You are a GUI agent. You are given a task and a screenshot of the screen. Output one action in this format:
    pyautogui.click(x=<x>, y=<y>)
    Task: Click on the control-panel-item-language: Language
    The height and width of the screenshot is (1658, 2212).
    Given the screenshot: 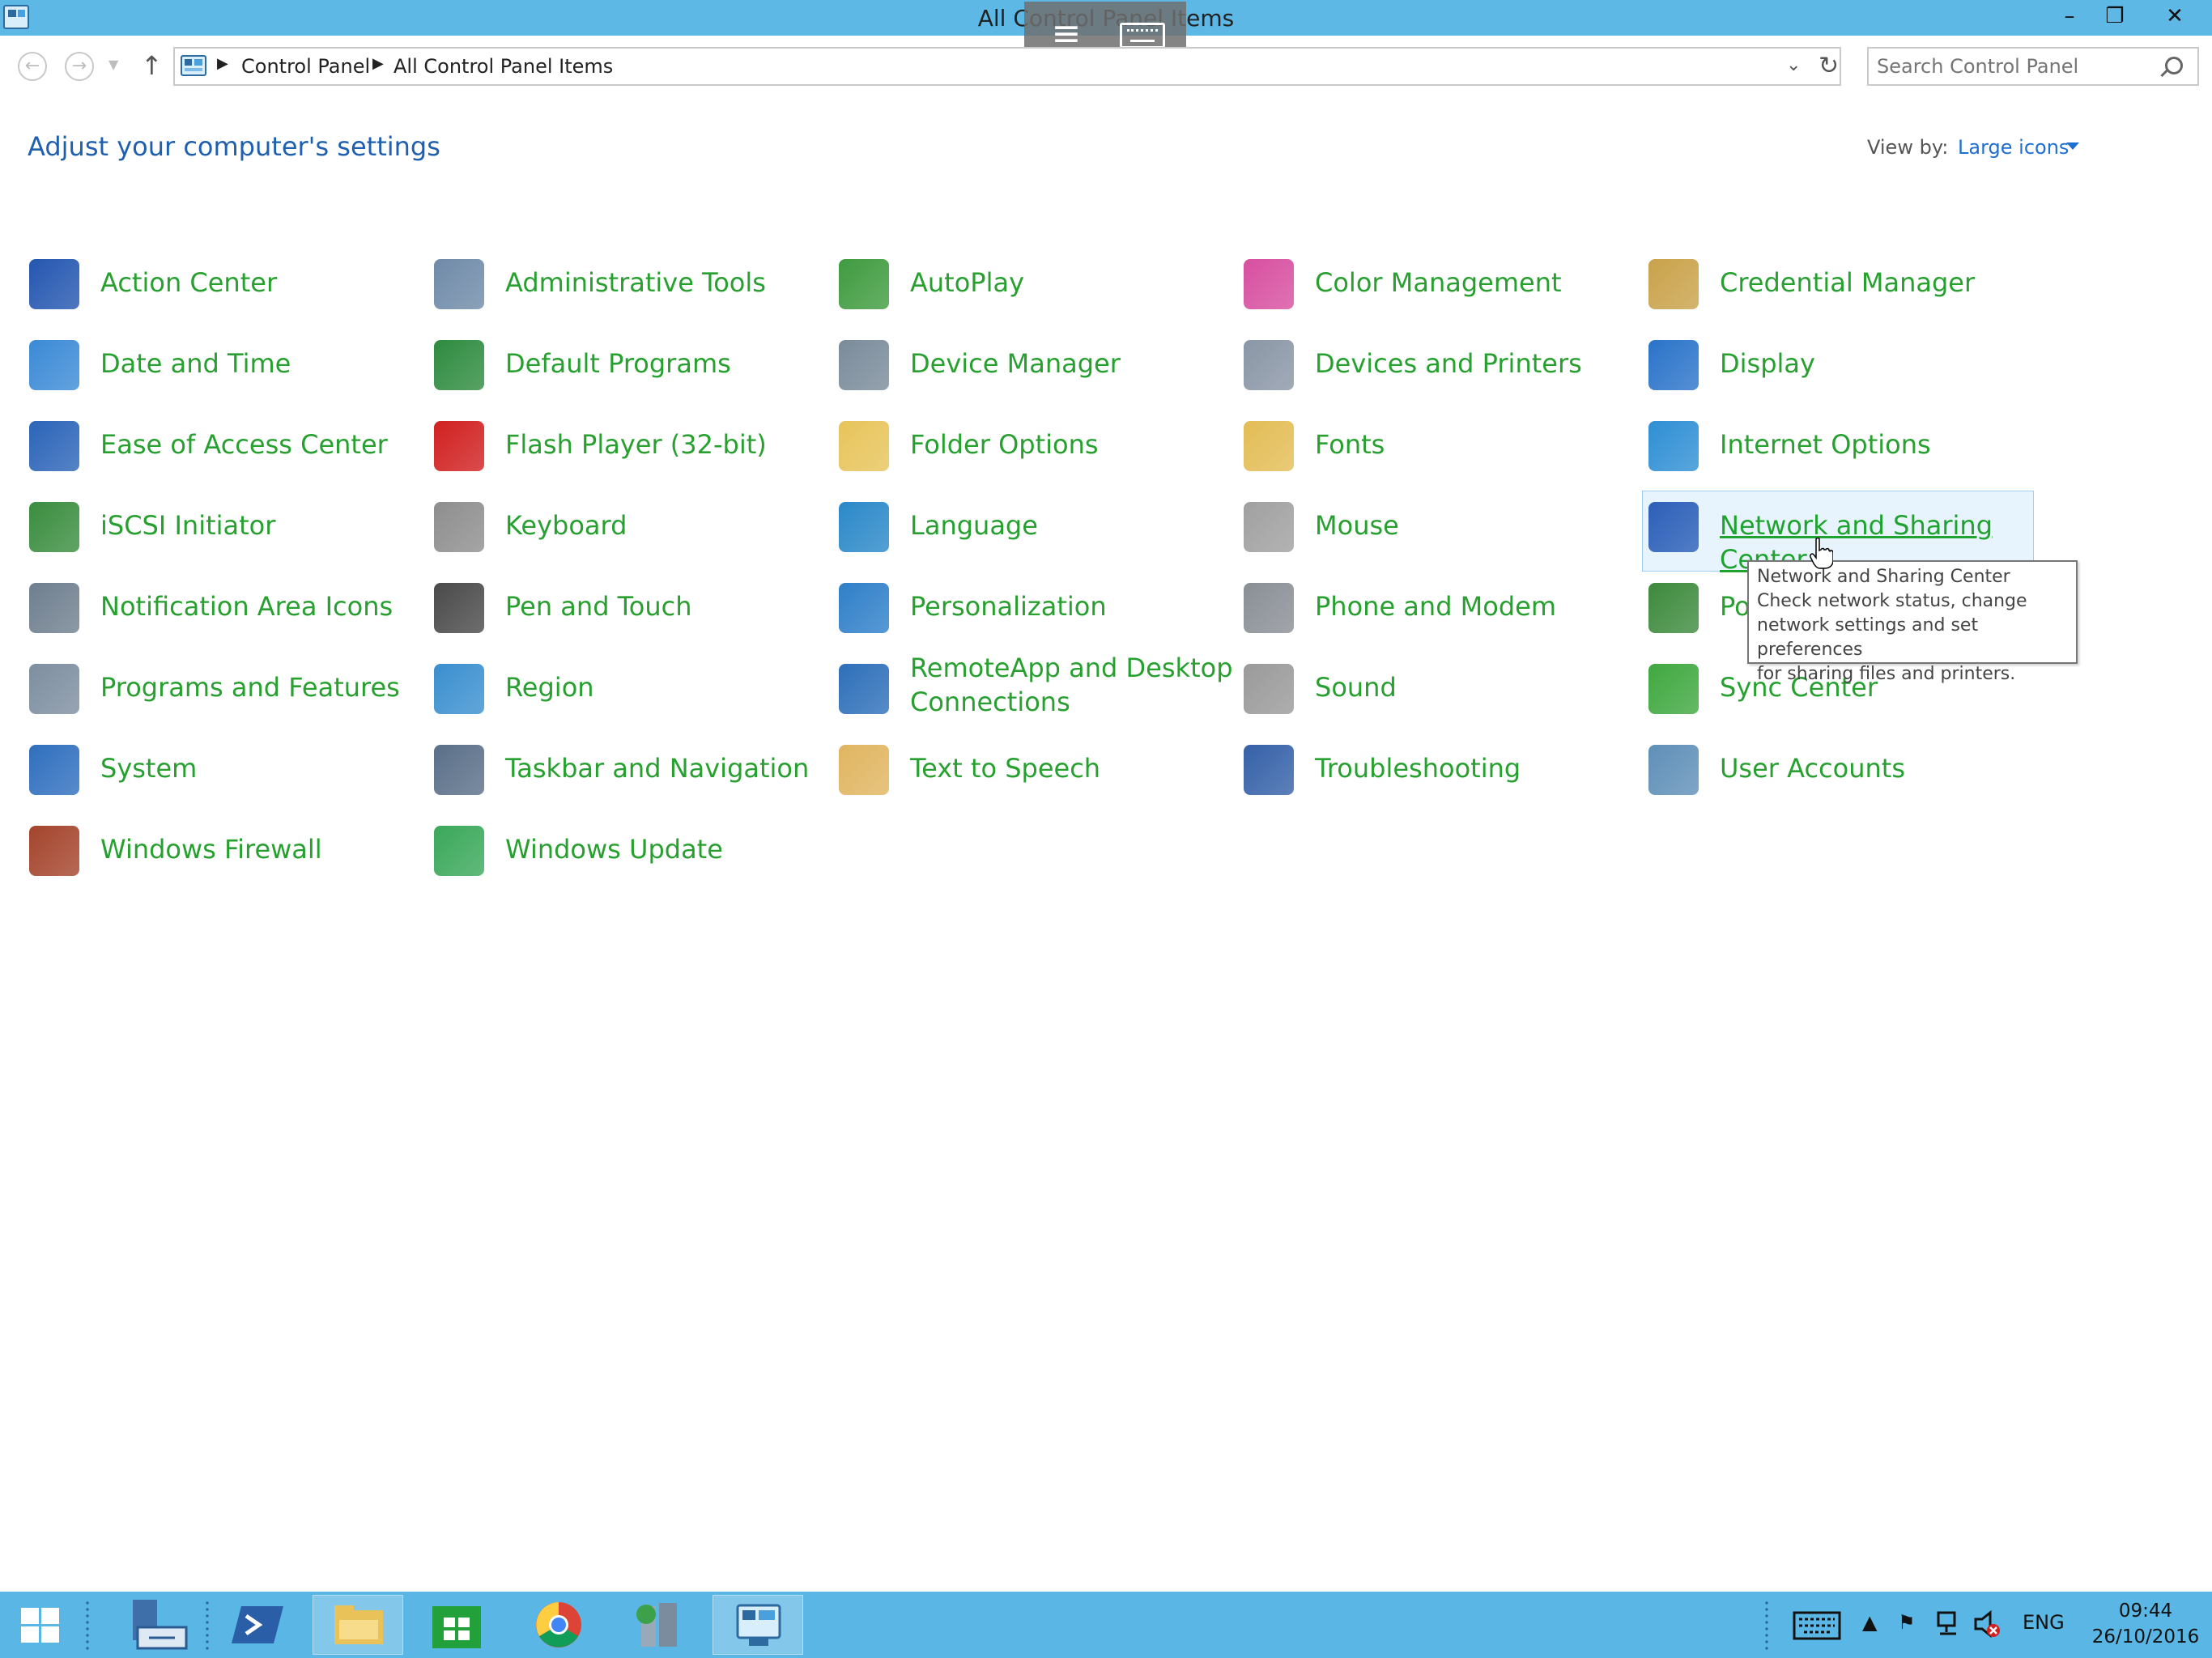 What is the action you would take?
    pyautogui.click(x=1037, y=526)
    